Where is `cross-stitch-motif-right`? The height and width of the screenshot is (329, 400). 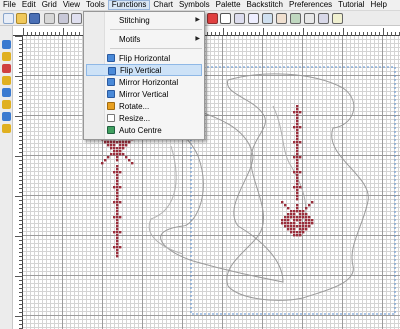
cross-stitch-motif-right is located at coordinates (297, 171).